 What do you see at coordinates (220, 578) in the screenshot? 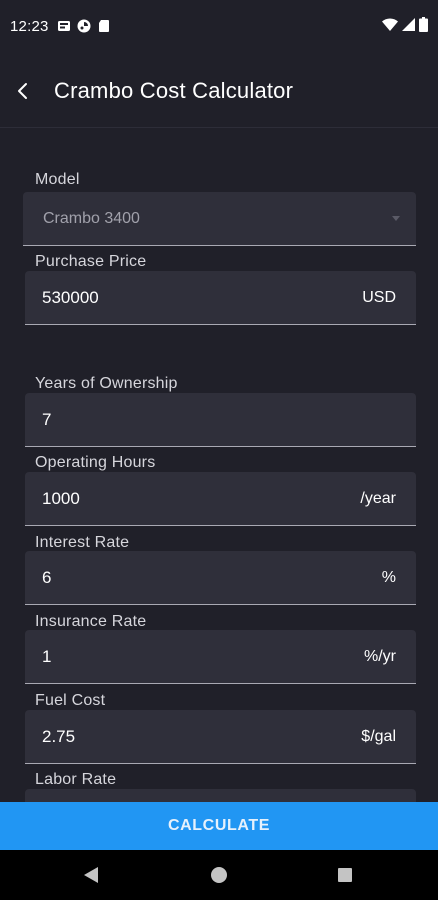
I see `interest-field: 6 %` at bounding box center [220, 578].